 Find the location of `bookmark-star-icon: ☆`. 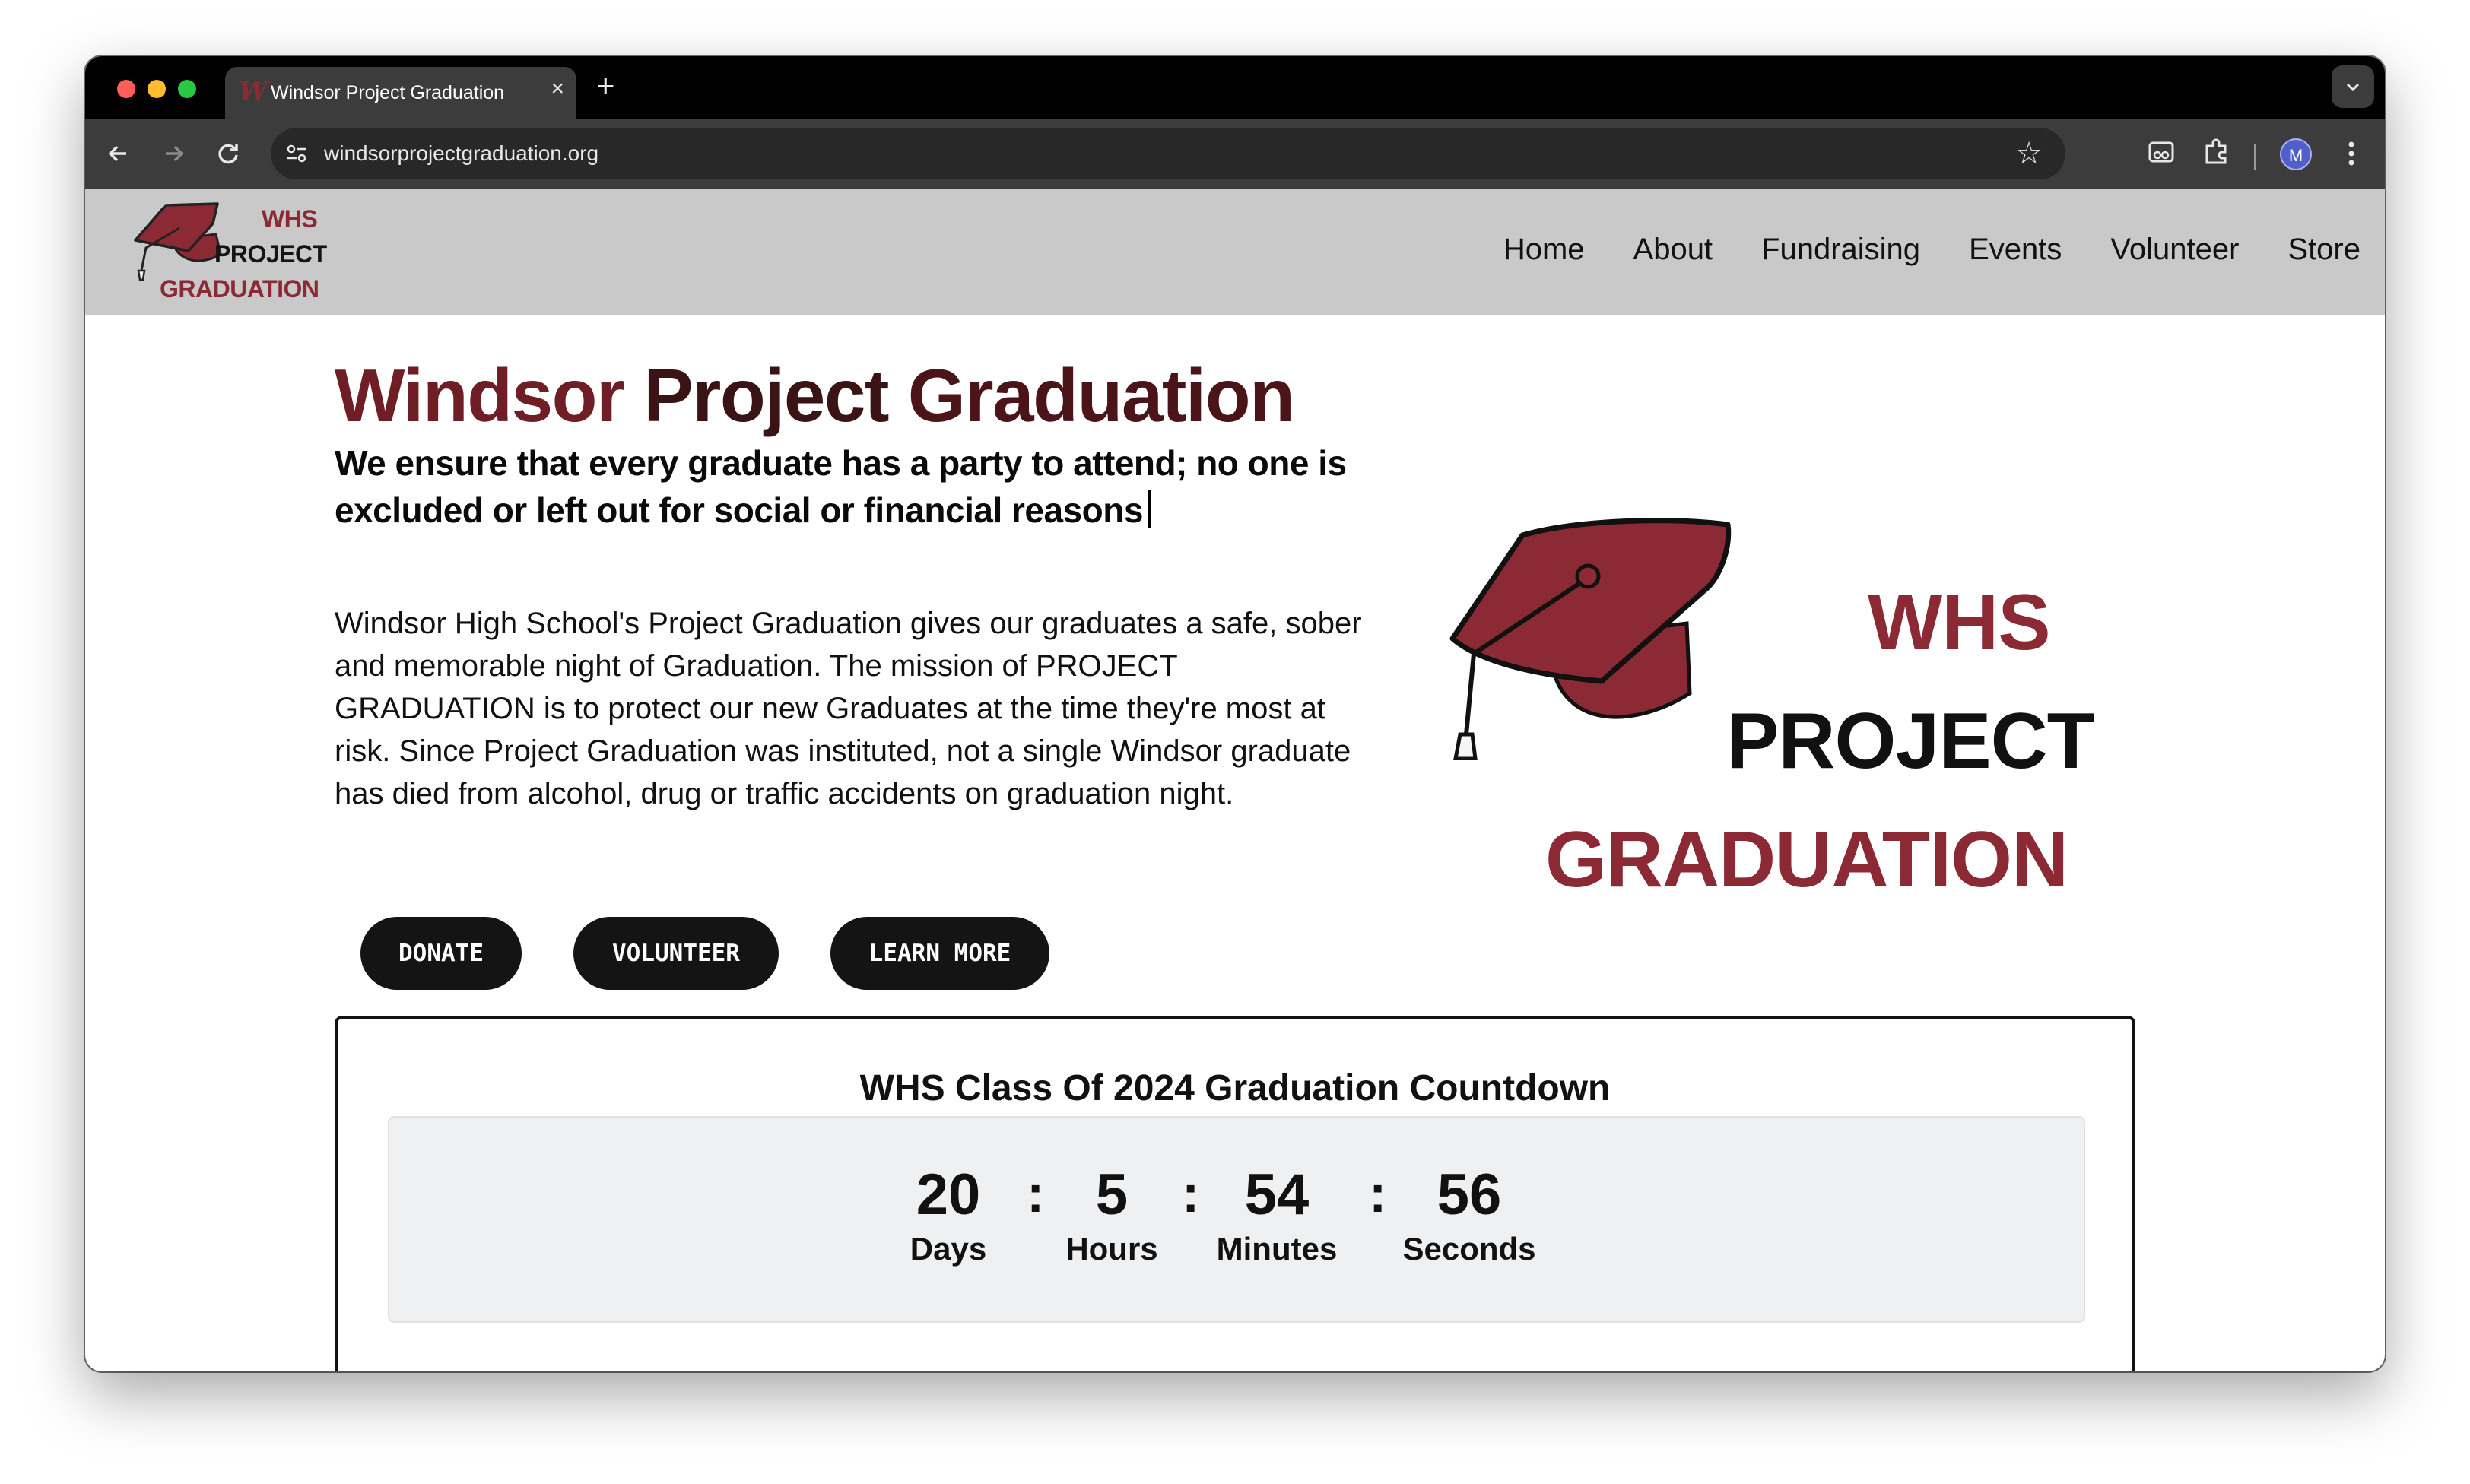

bookmark-star-icon: ☆ is located at coordinates (2029, 153).